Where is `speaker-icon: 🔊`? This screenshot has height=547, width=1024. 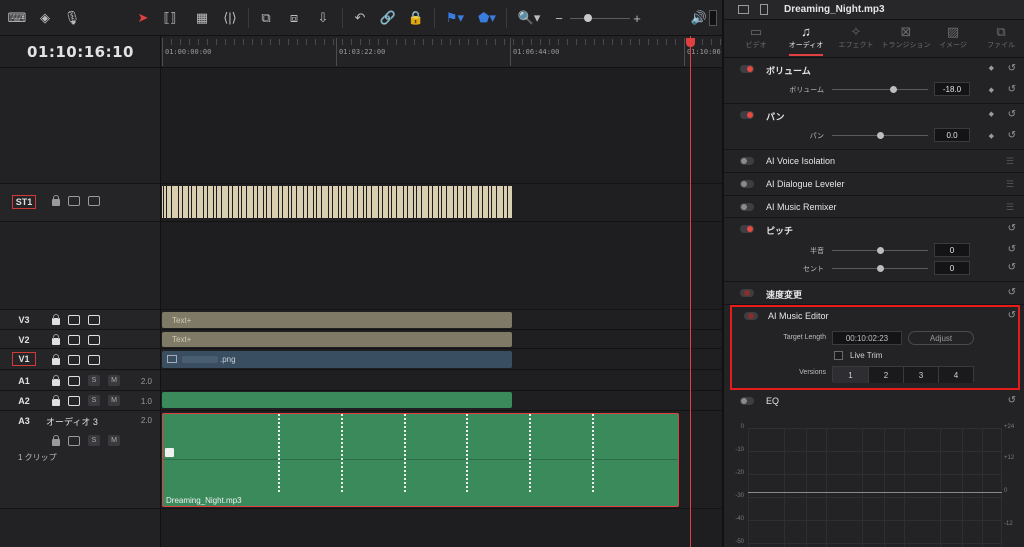 speaker-icon: 🔊 is located at coordinates (699, 18).